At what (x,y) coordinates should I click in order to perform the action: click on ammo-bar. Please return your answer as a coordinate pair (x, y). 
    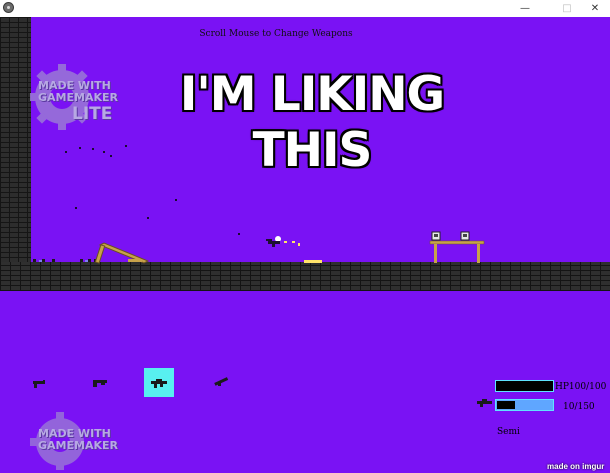
    Looking at the image, I should click on (524, 405).